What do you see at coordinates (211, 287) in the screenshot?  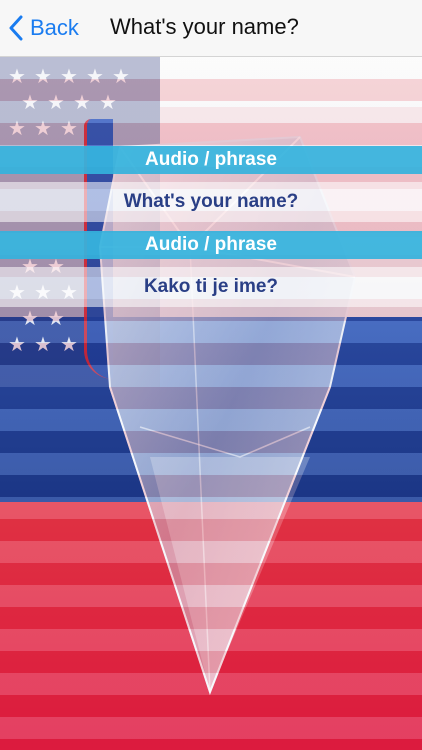 I see `phrase-text-slovenian: Kako ti je ime?` at bounding box center [211, 287].